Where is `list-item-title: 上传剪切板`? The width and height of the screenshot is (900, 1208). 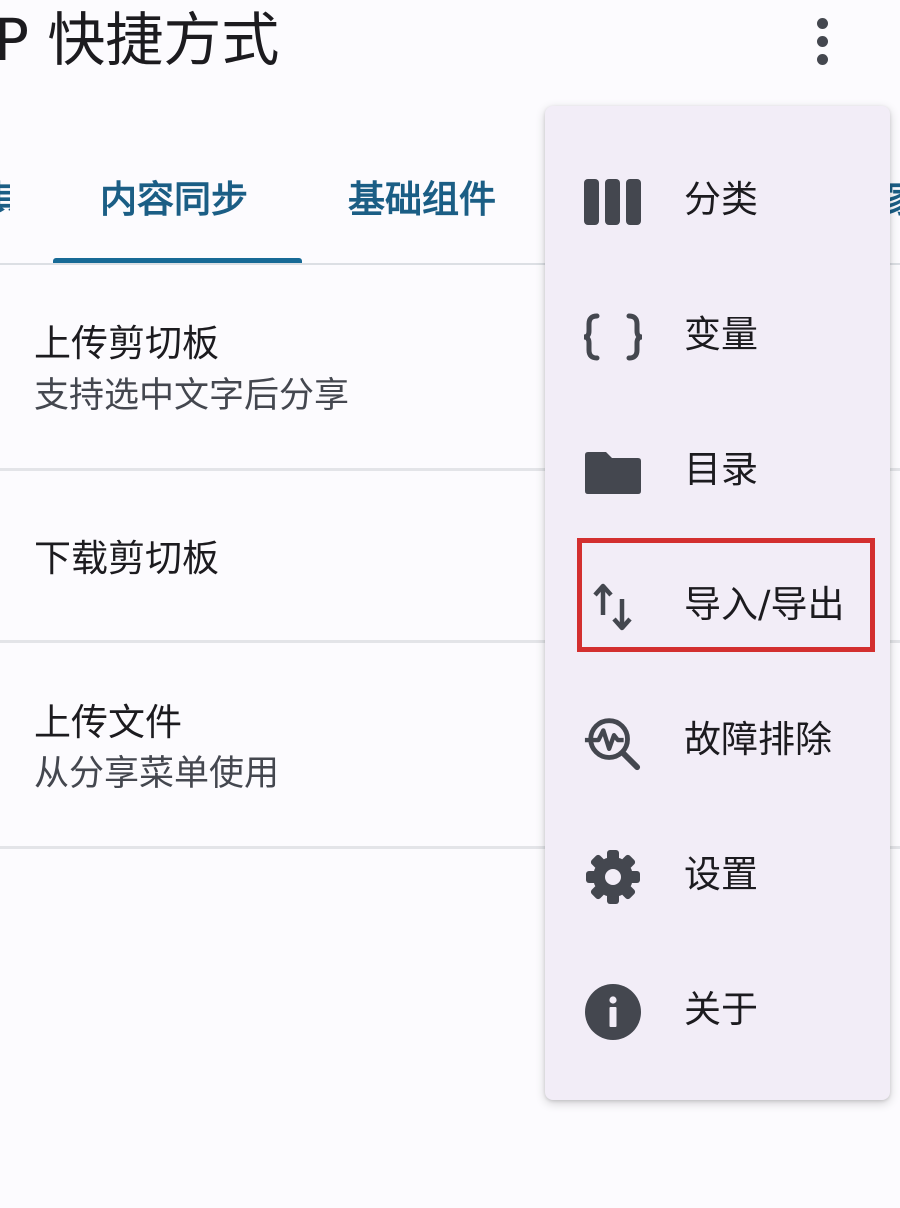
list-item-title: 上传剪切板 is located at coordinates (126, 343).